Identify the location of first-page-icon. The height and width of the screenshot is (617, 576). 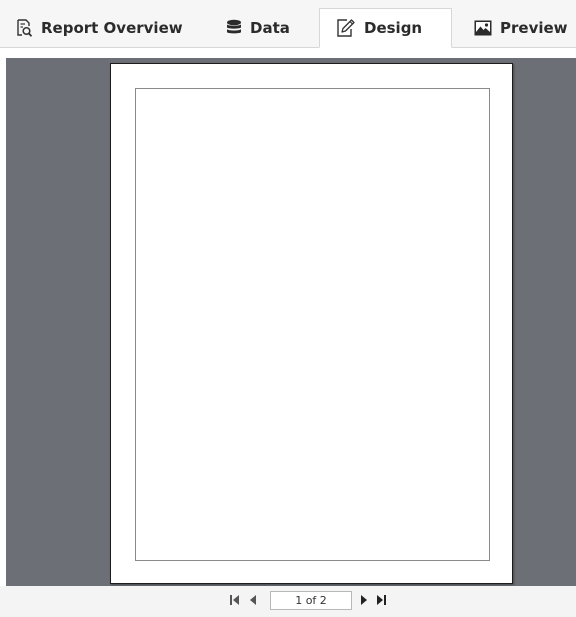
(235, 600).